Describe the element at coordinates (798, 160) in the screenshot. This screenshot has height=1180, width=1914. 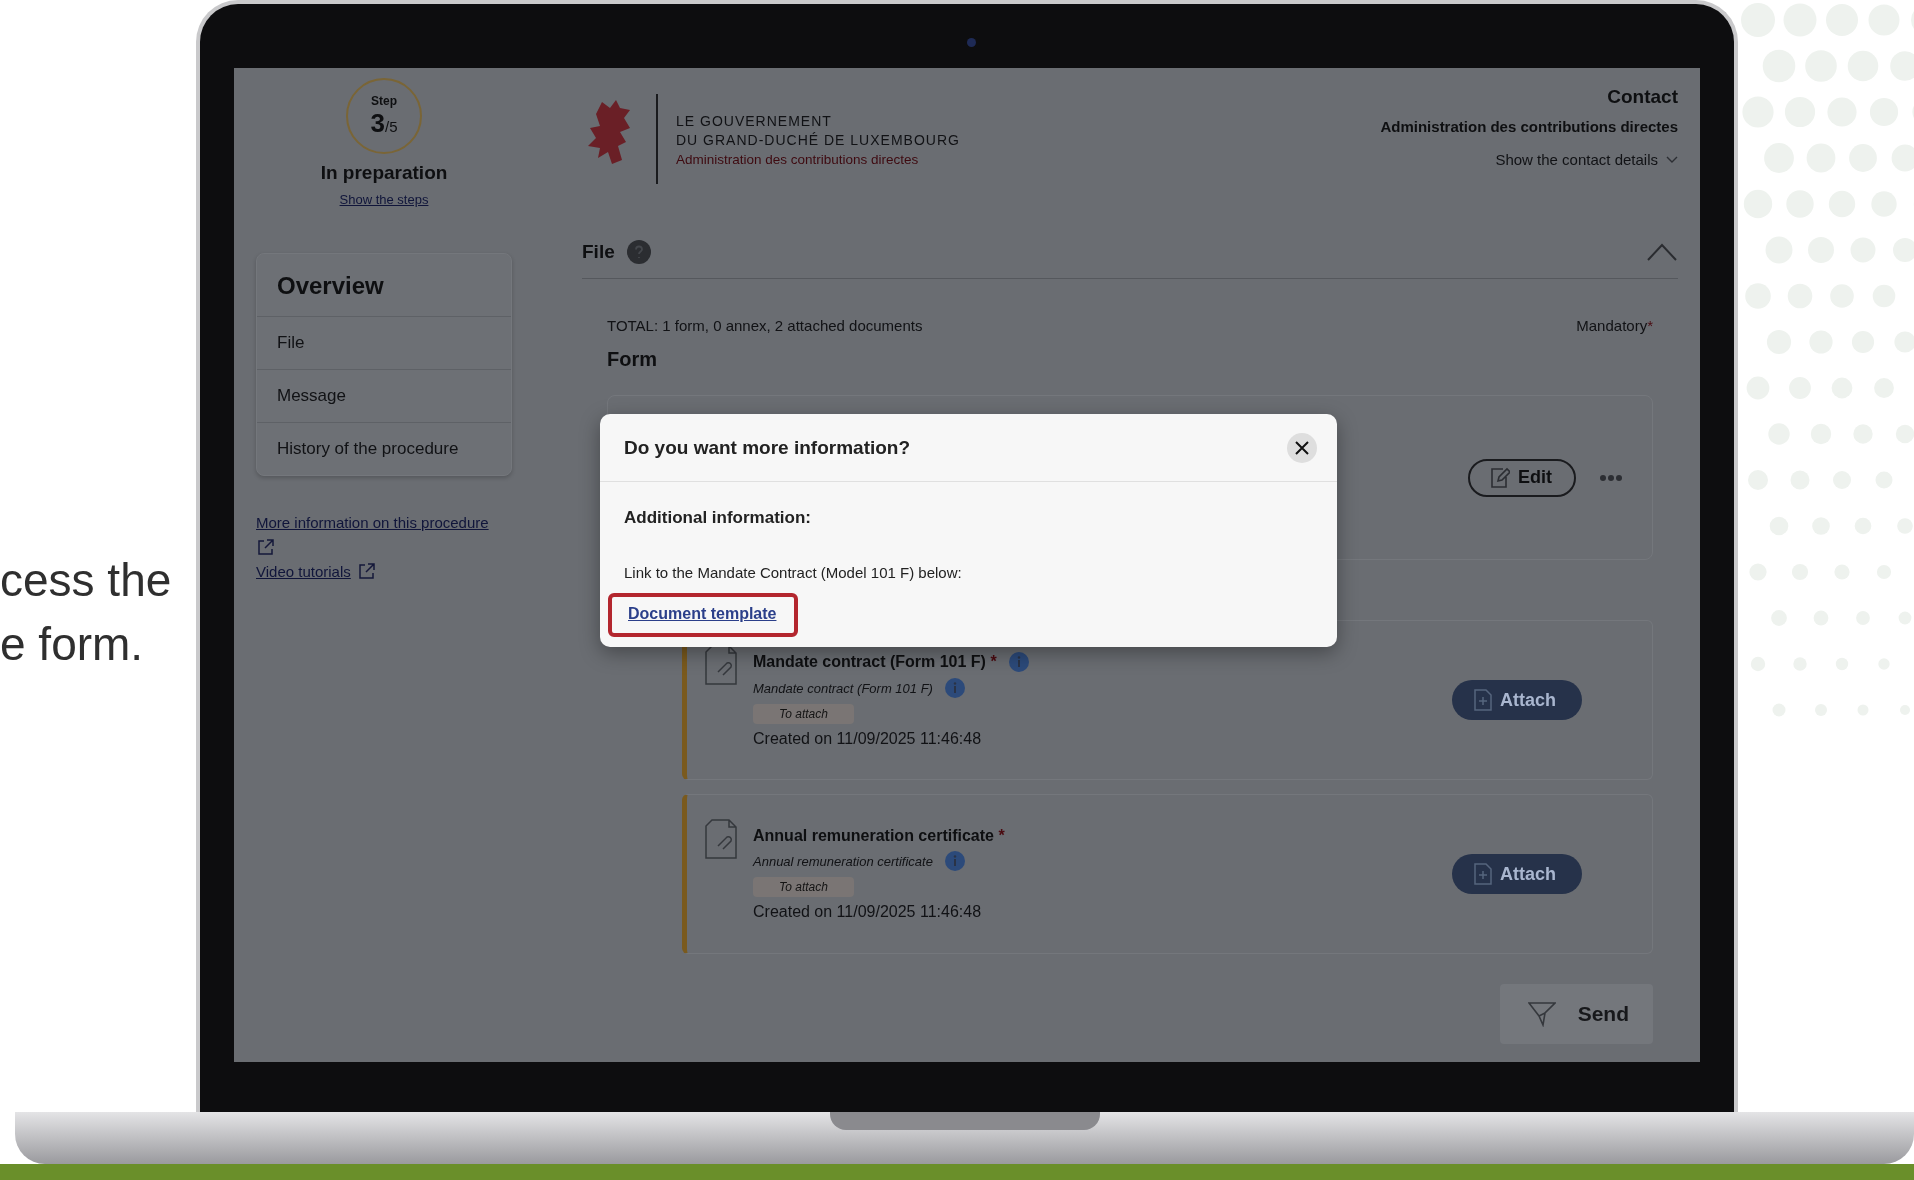
I see `logo-agency-text: Administration des contributions directes` at that location.